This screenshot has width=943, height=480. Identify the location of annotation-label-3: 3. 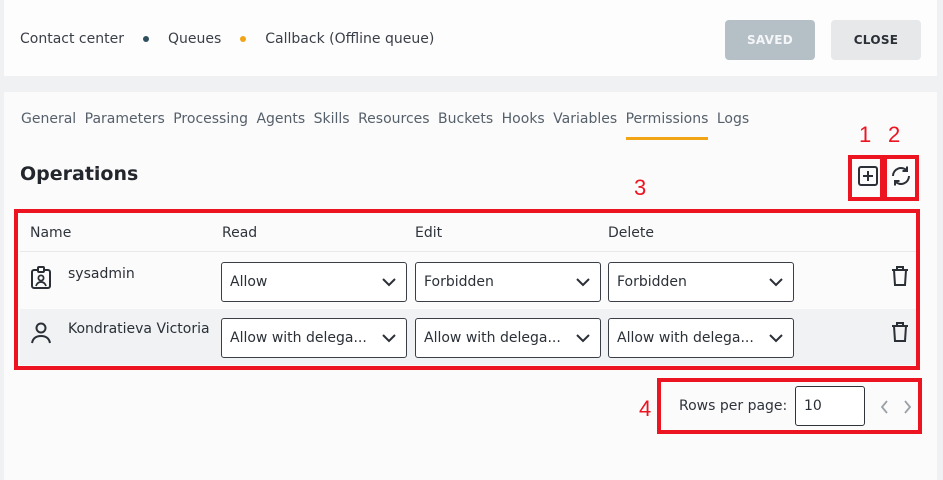
(640, 187).